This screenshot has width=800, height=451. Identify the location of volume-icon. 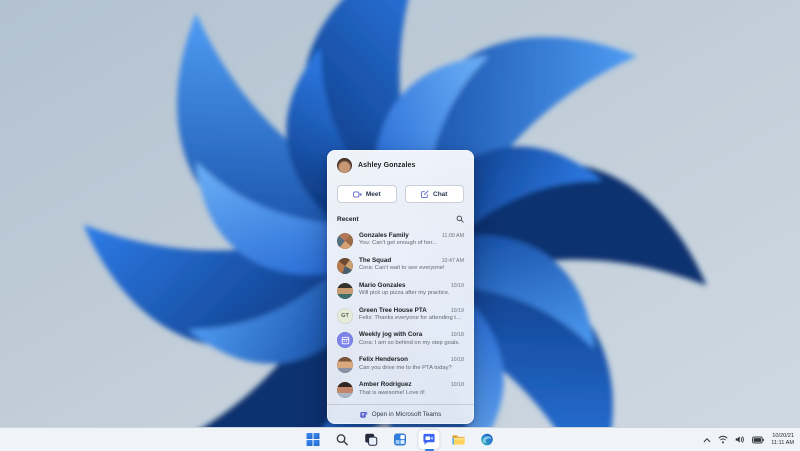
(740, 439).